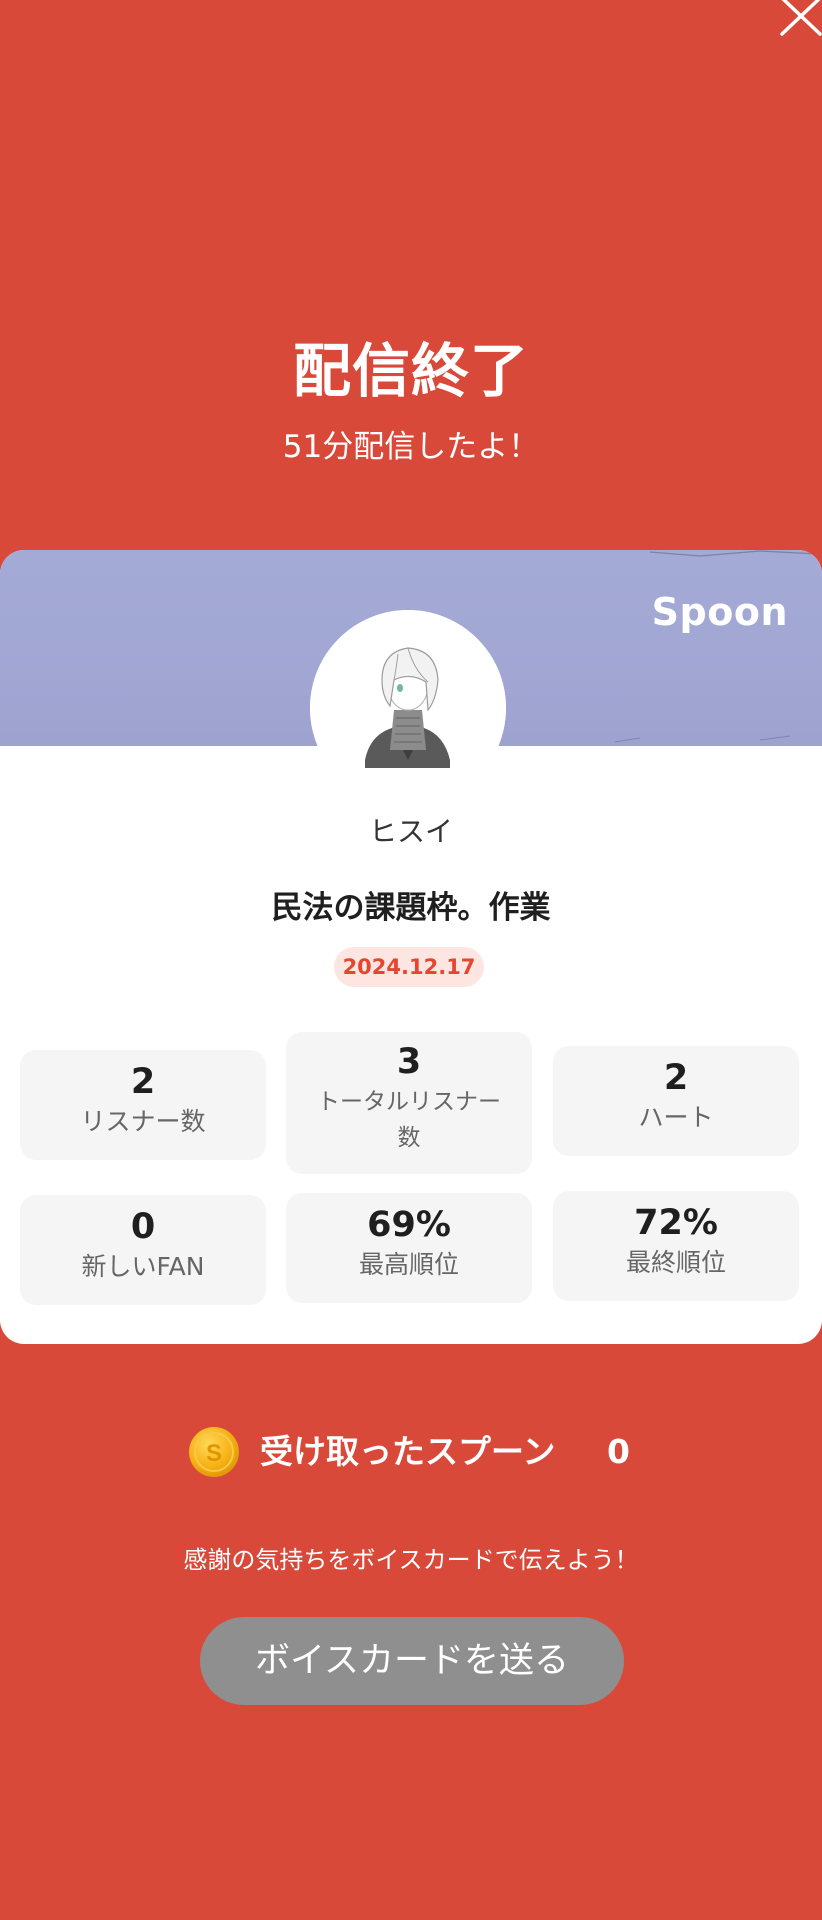  I want to click on stat-value: 3, so click(409, 1062).